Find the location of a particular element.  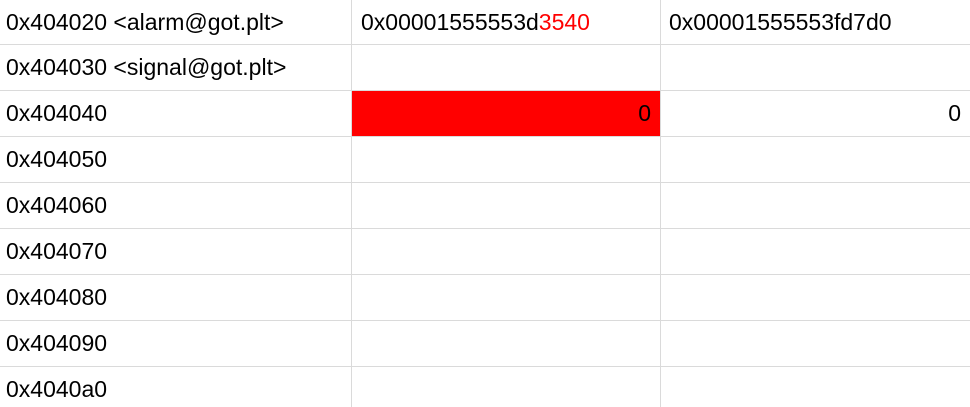

table-row: 0x404090 is located at coordinates (485, 344).